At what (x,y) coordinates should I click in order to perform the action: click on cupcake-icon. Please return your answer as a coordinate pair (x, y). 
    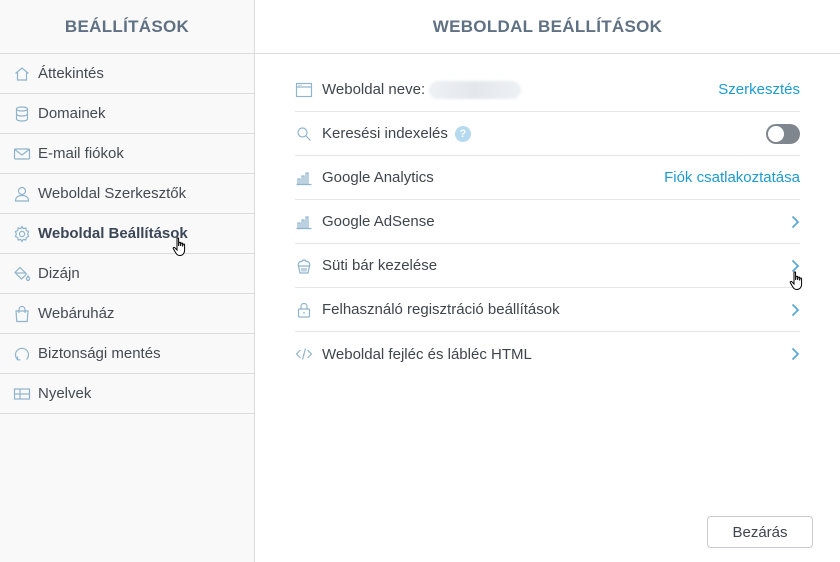
    Looking at the image, I should click on (304, 266).